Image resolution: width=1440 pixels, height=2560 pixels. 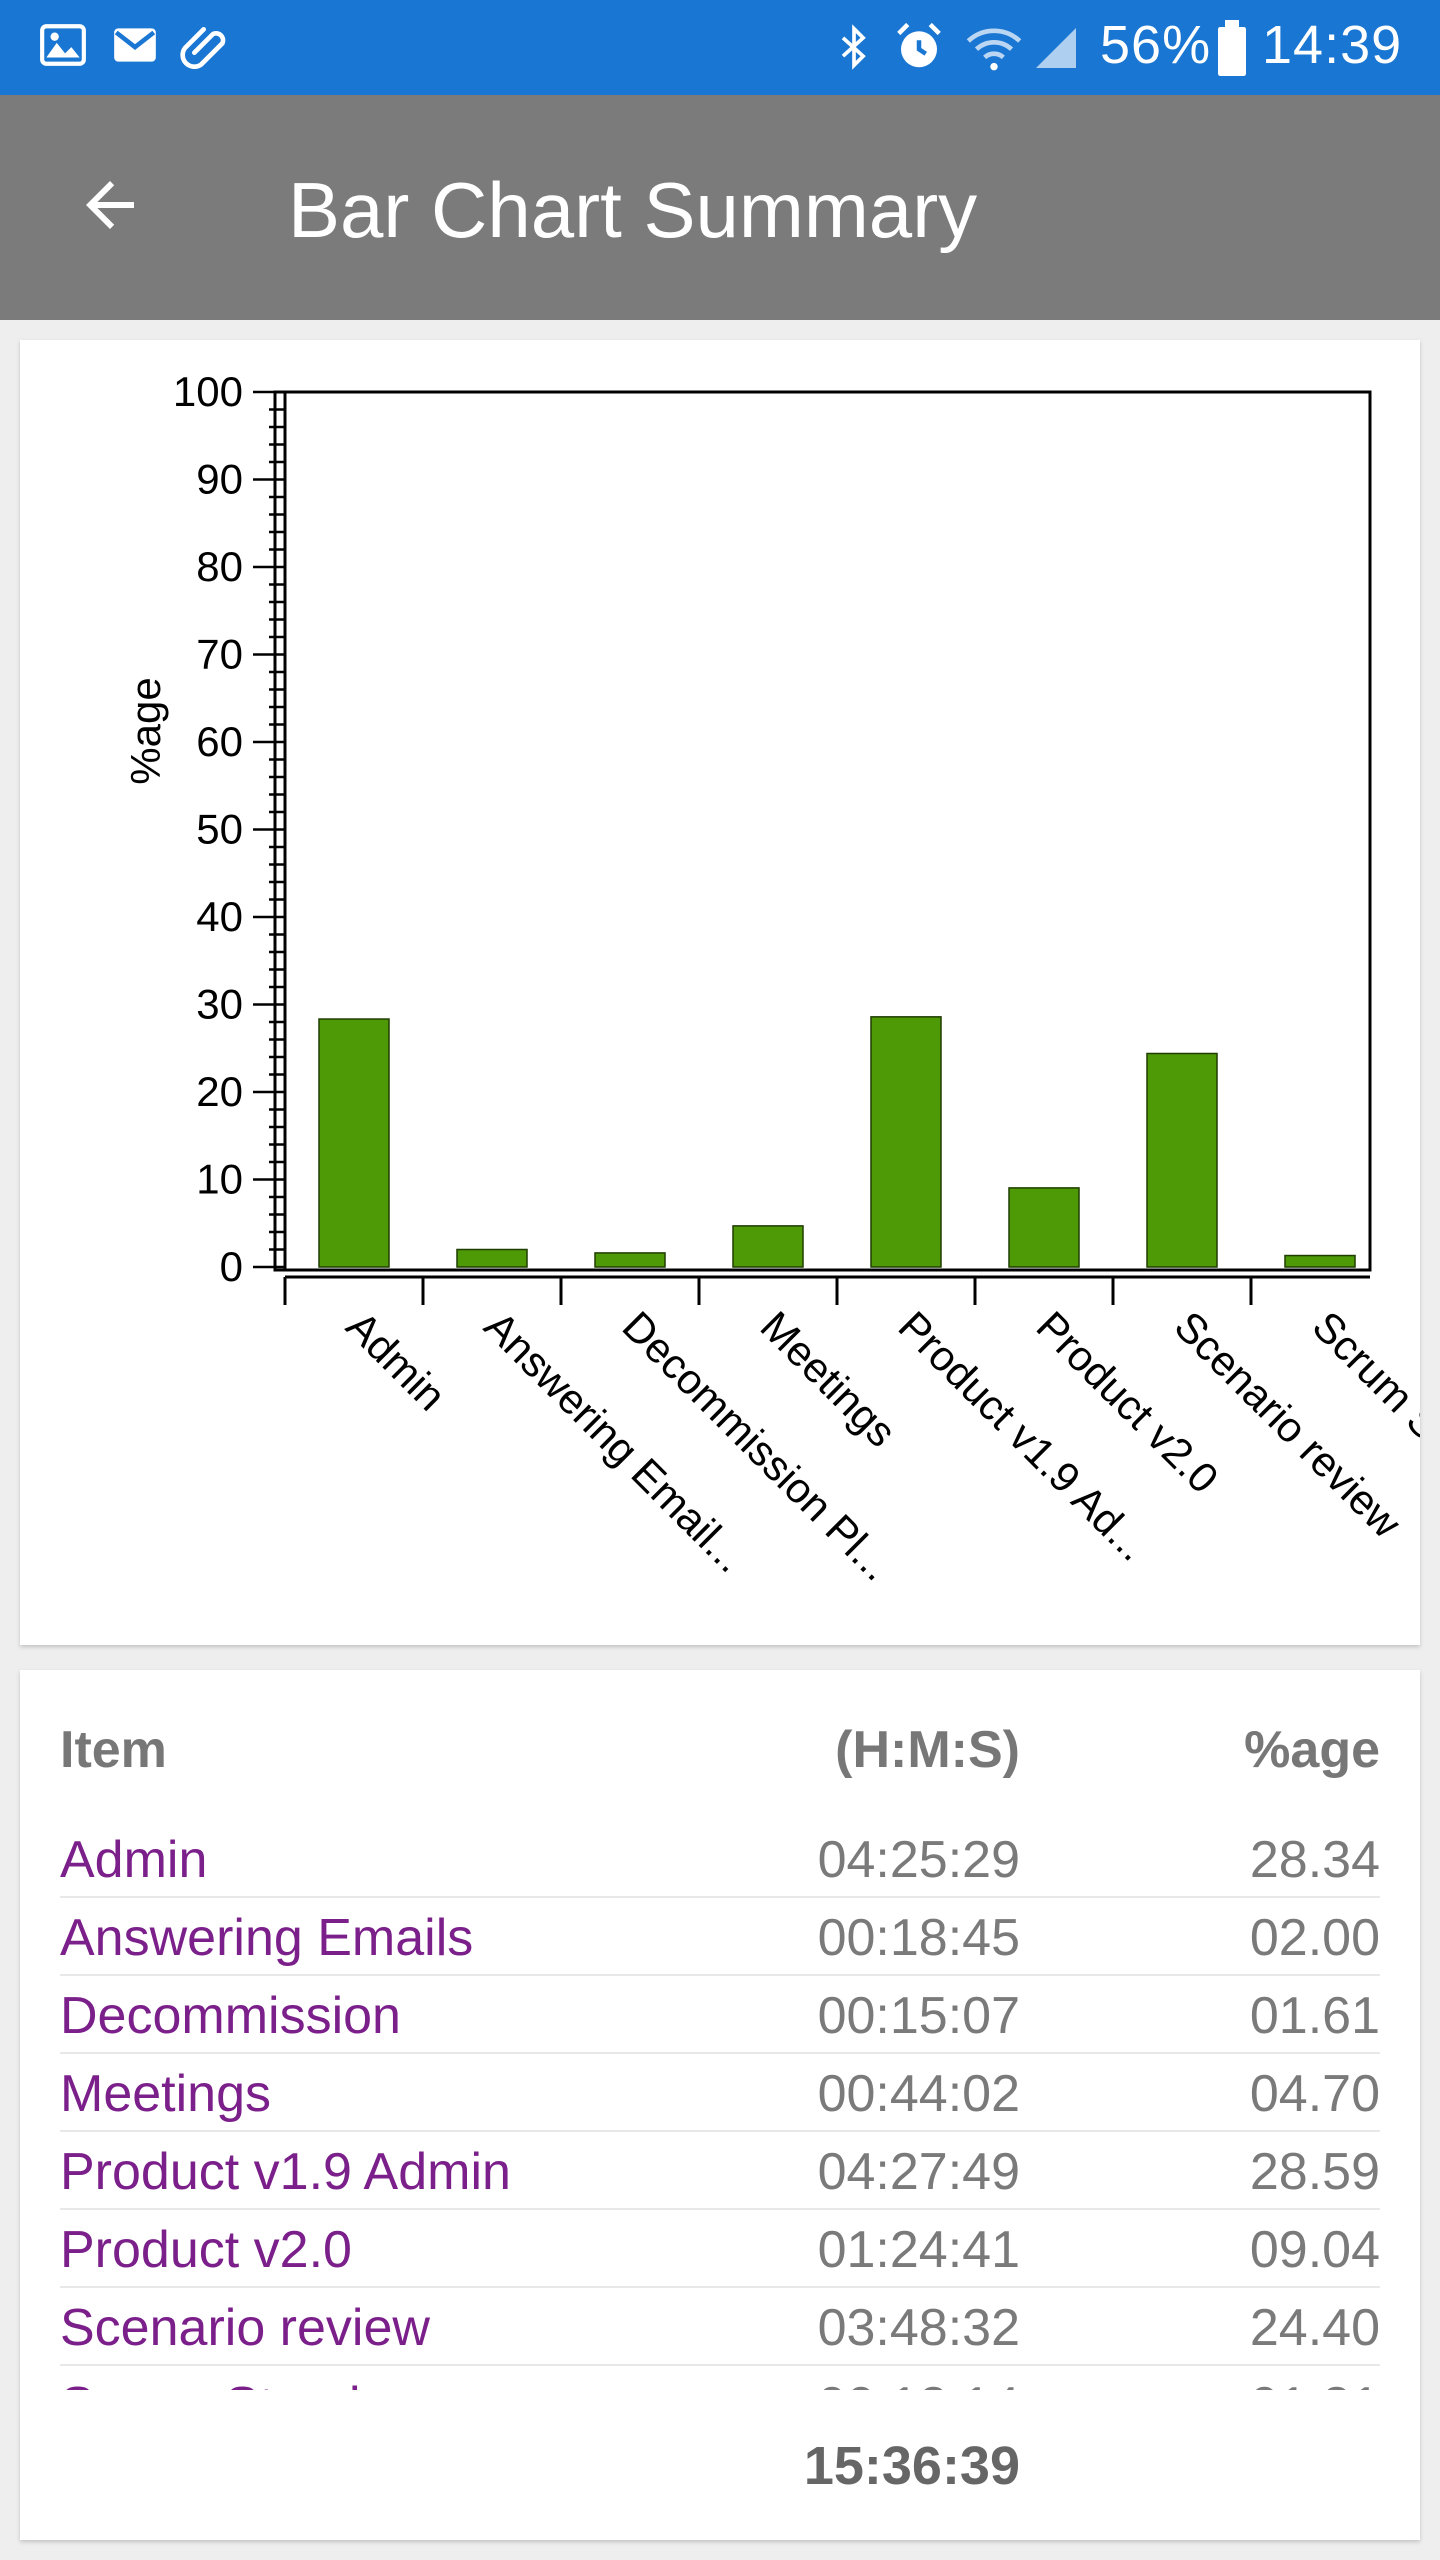 What do you see at coordinates (230, 2016) in the screenshot?
I see `row-item: Decommission` at bounding box center [230, 2016].